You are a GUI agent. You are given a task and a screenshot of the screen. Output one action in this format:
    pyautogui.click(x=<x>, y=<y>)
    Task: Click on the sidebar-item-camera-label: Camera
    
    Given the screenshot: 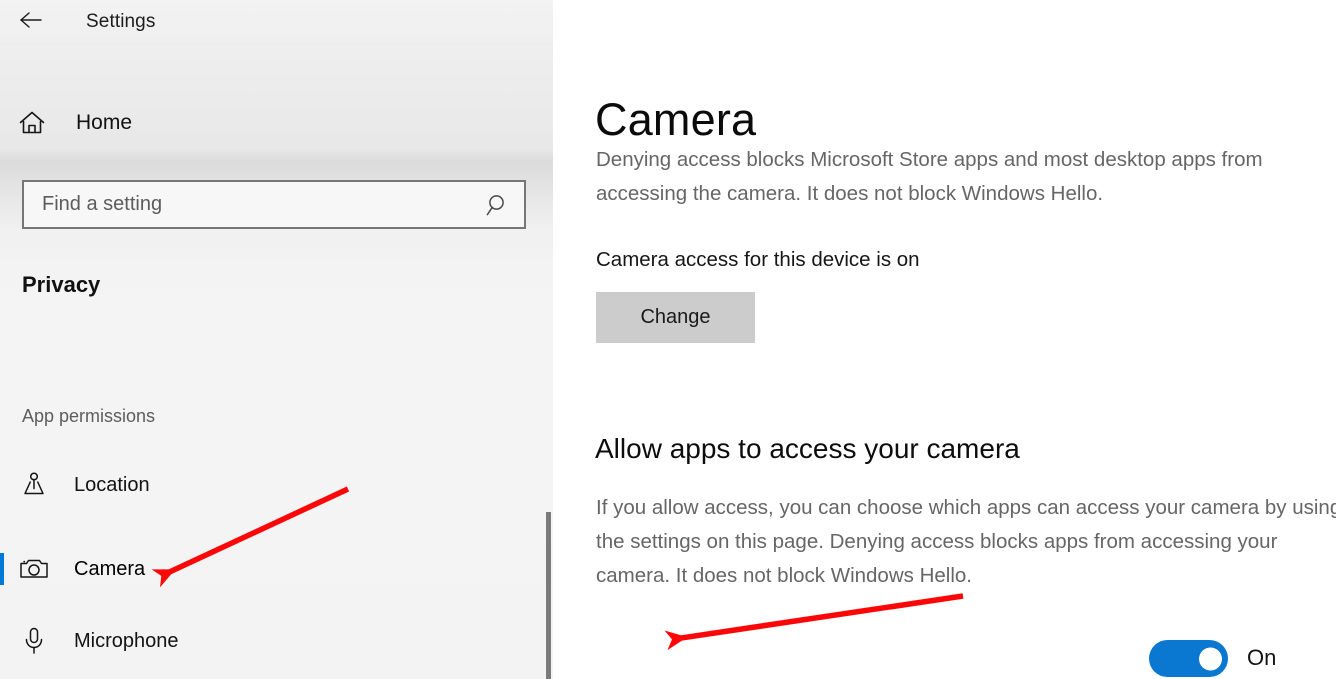 What is the action you would take?
    pyautogui.click(x=110, y=568)
    